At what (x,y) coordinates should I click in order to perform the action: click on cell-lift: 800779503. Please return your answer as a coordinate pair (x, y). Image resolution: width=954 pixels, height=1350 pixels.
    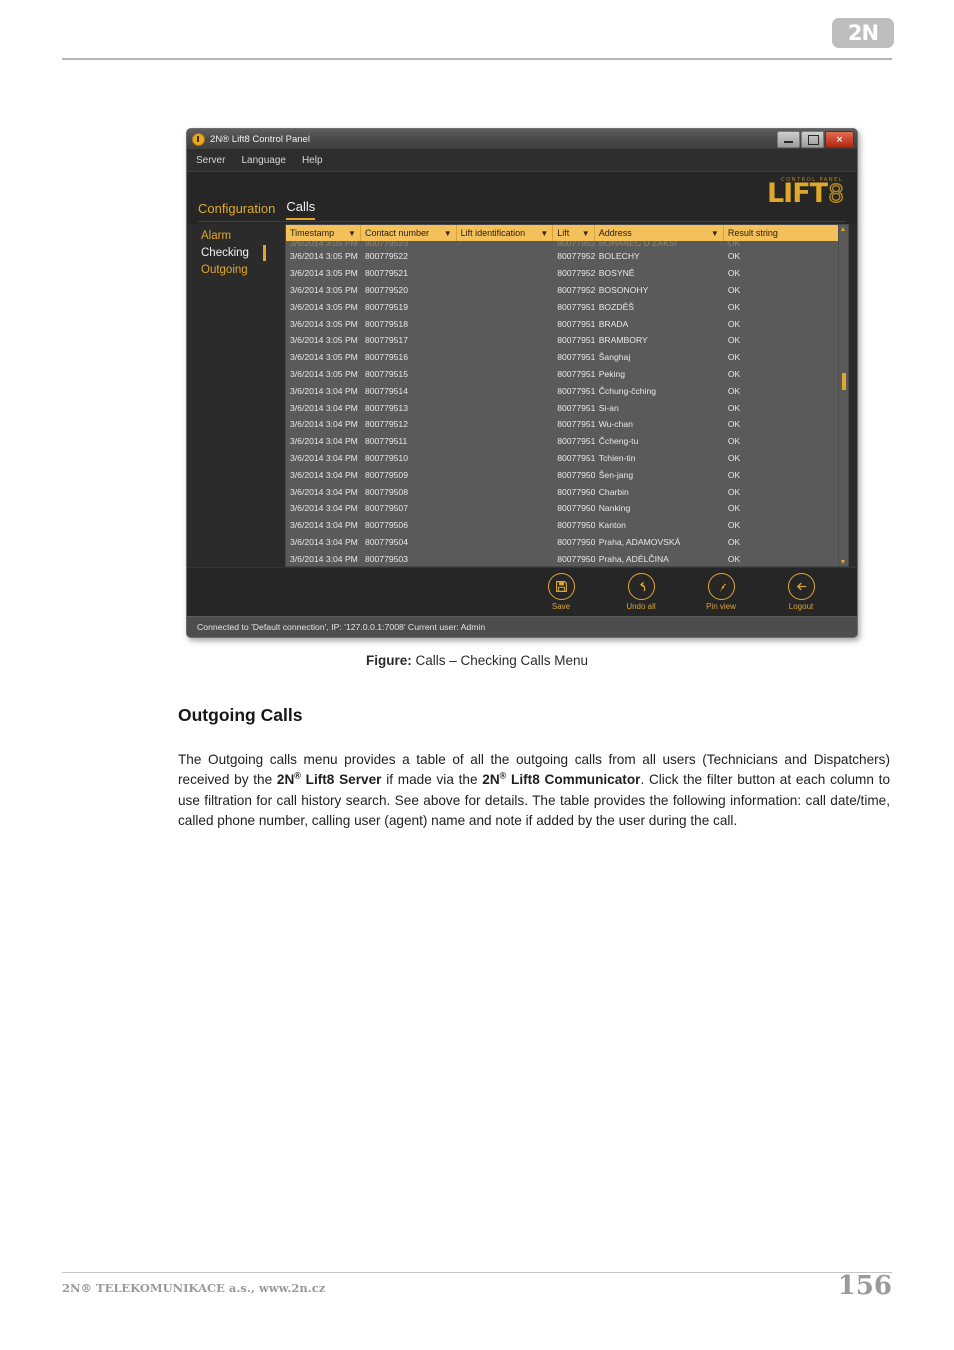
    Looking at the image, I should click on (575, 558).